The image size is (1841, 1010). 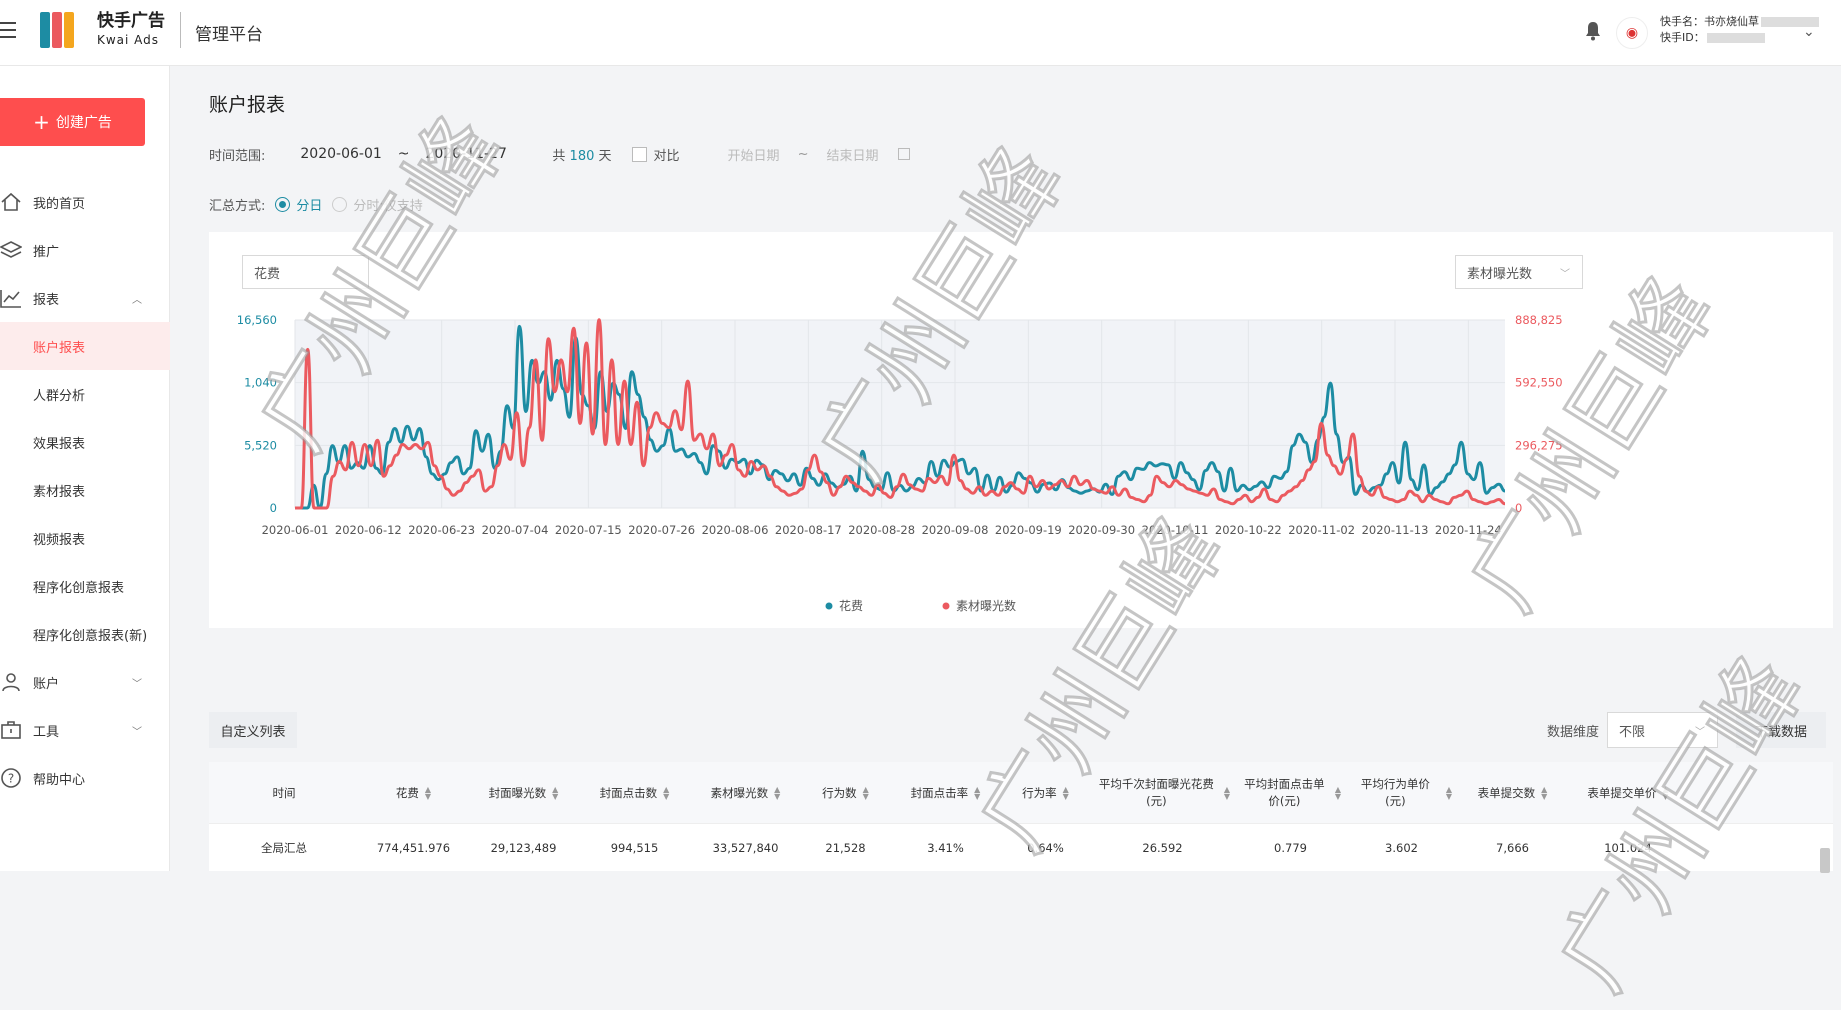 I want to click on logo-text: 快手广告 Kwai Ads, so click(x=131, y=29).